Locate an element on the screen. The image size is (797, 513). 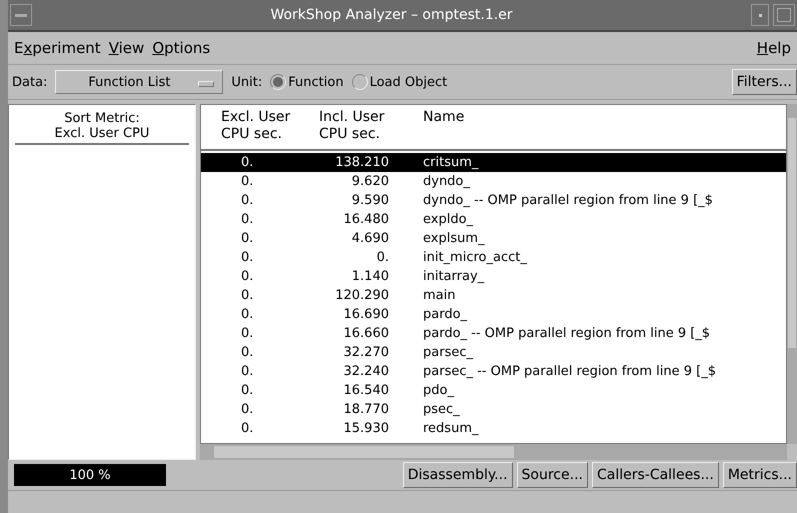
table-cell: init_micro_acct_ is located at coordinates (475, 257).